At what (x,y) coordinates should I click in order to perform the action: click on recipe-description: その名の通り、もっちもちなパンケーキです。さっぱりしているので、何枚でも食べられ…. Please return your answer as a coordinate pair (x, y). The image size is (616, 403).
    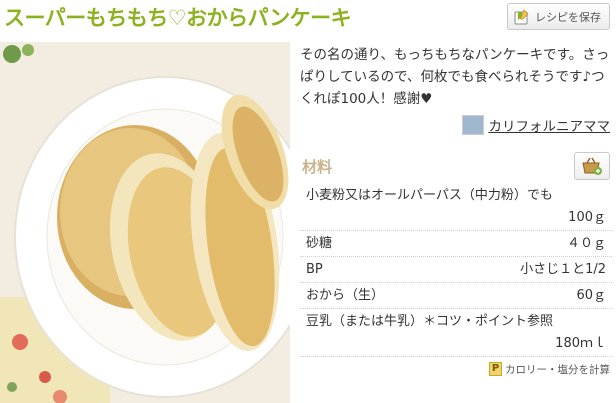
    Looking at the image, I should click on (455, 77).